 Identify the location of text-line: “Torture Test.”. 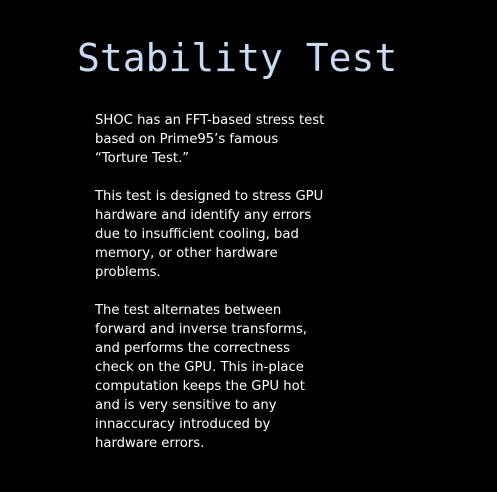
(142, 158).